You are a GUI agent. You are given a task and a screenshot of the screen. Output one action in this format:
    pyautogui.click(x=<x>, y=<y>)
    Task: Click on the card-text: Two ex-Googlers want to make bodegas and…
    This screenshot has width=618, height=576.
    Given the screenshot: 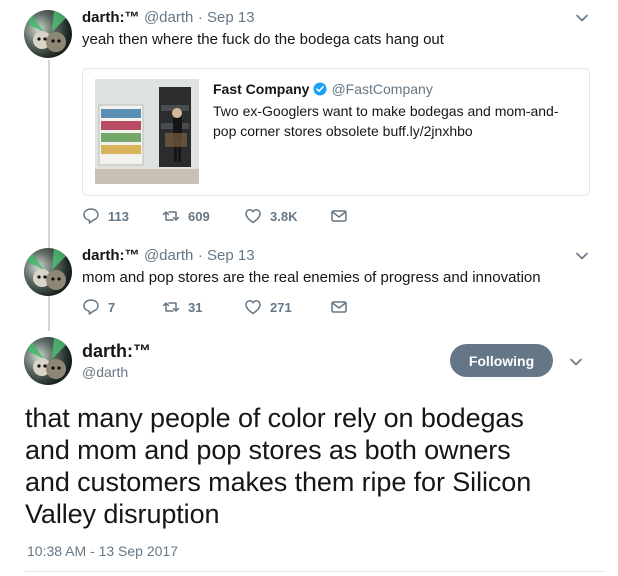 What is the action you would take?
    pyautogui.click(x=386, y=121)
    